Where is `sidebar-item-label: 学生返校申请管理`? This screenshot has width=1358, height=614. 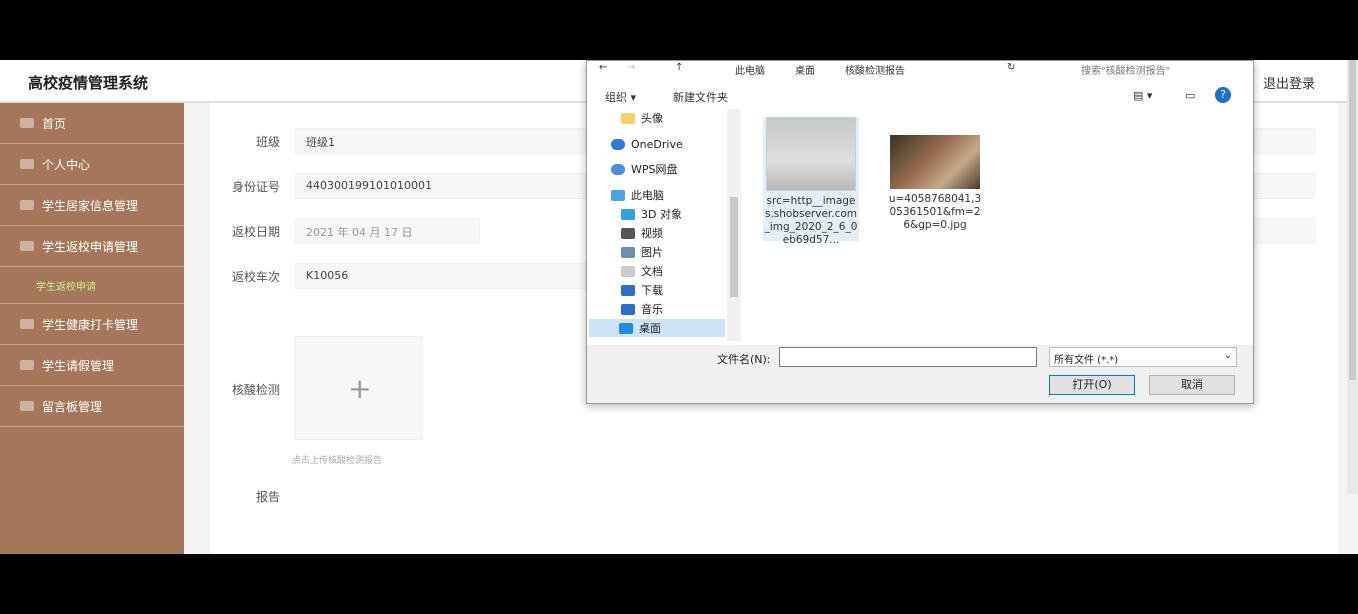
sidebar-item-label: 学生返校申请管理 is located at coordinates (90, 246).